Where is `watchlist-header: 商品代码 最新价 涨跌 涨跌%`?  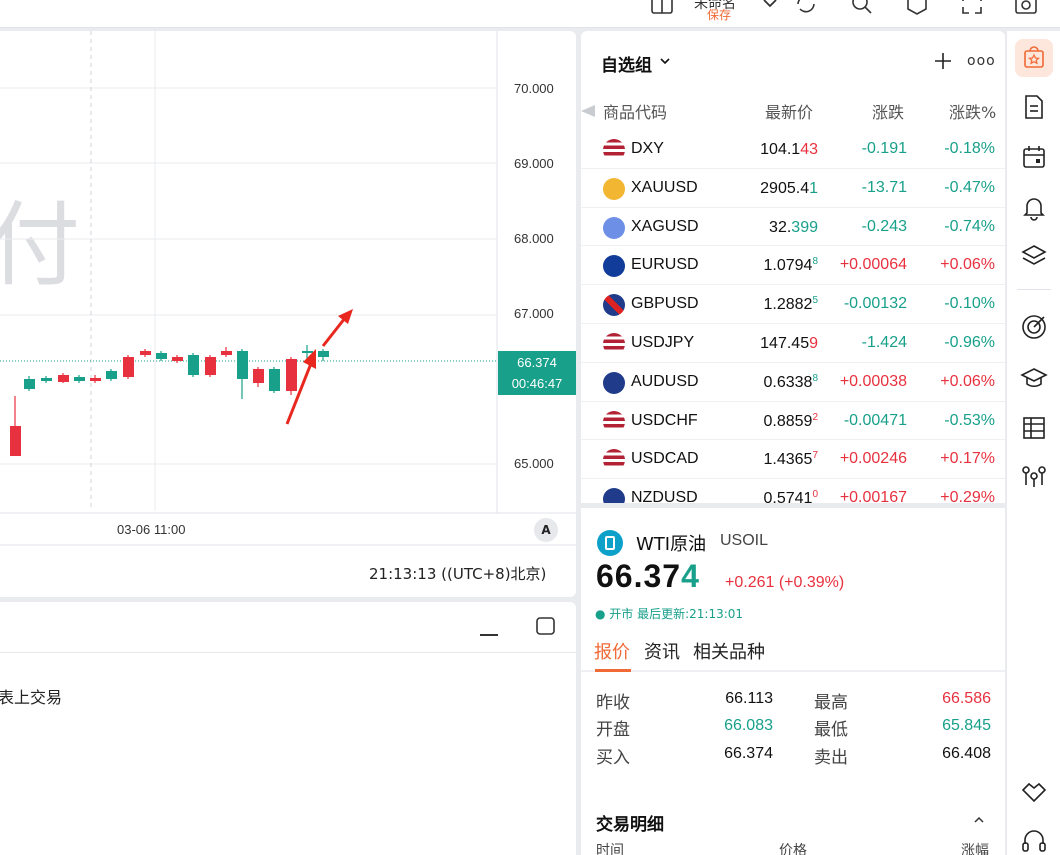 watchlist-header: 商品代码 最新价 涨跌 涨跌% is located at coordinates (793, 111).